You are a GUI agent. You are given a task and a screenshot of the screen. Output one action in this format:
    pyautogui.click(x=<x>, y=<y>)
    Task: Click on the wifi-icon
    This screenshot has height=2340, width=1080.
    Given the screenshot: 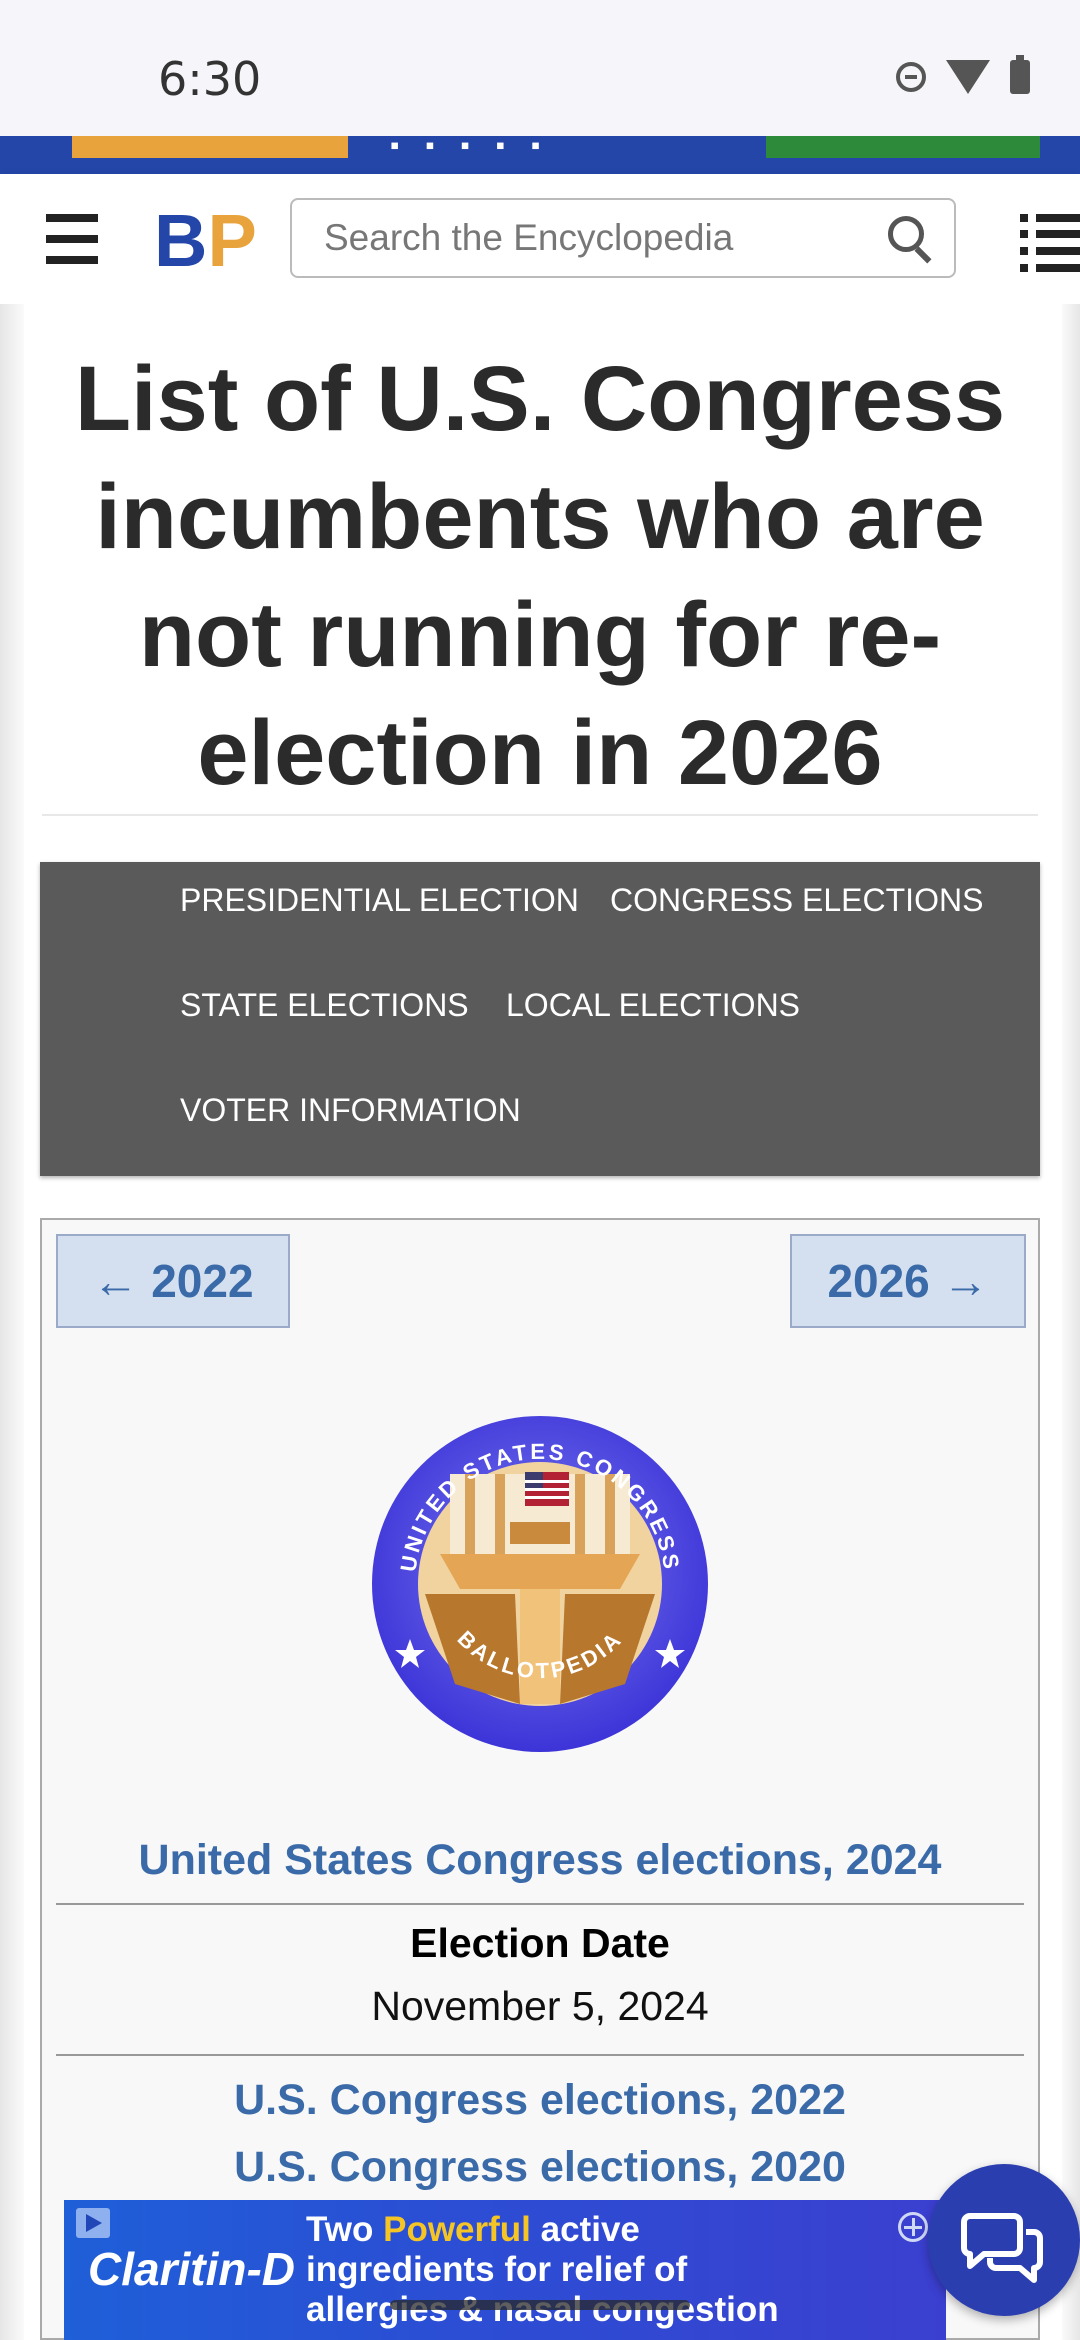 What is the action you would take?
    pyautogui.click(x=968, y=77)
    